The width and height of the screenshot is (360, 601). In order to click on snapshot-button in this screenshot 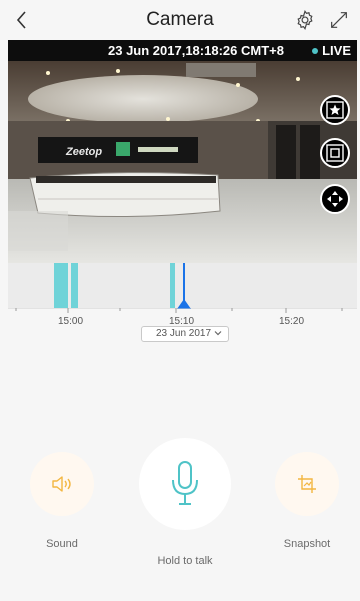, I will do `click(307, 484)`.